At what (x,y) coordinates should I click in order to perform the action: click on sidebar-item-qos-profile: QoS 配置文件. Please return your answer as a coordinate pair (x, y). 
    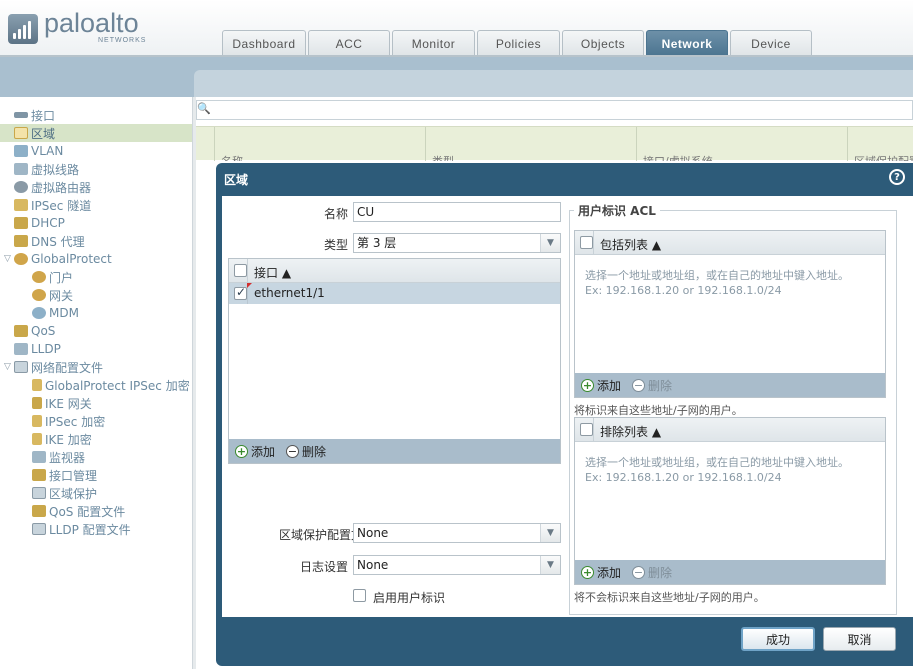
    Looking at the image, I should click on (112, 511).